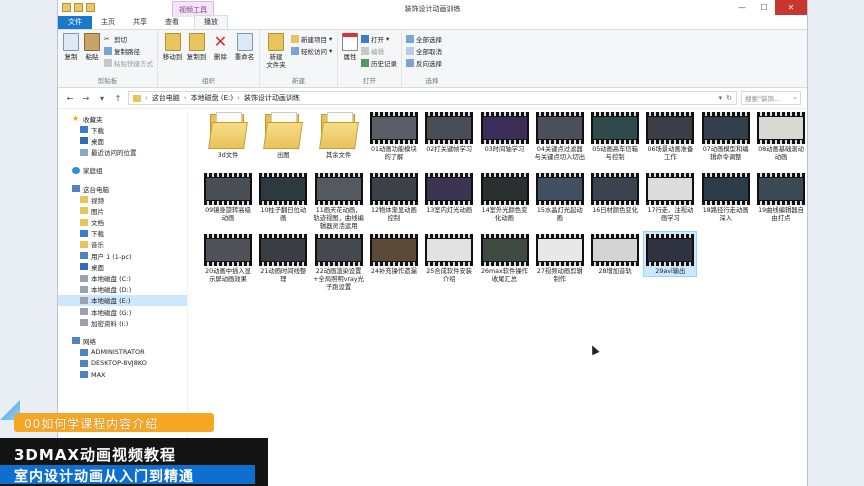 The image size is (864, 486). Describe the element at coordinates (122, 363) in the screenshot. I see `nav-item-network-pc: DESKTOP-8VJ8KO` at that location.